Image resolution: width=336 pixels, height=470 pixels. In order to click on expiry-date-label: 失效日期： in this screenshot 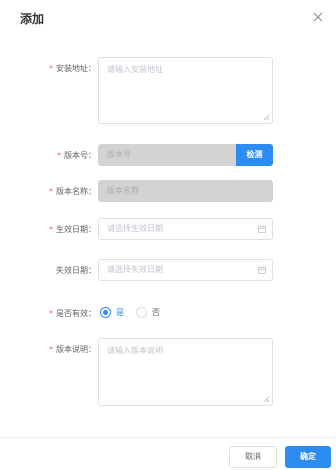, I will do `click(76, 270)`.